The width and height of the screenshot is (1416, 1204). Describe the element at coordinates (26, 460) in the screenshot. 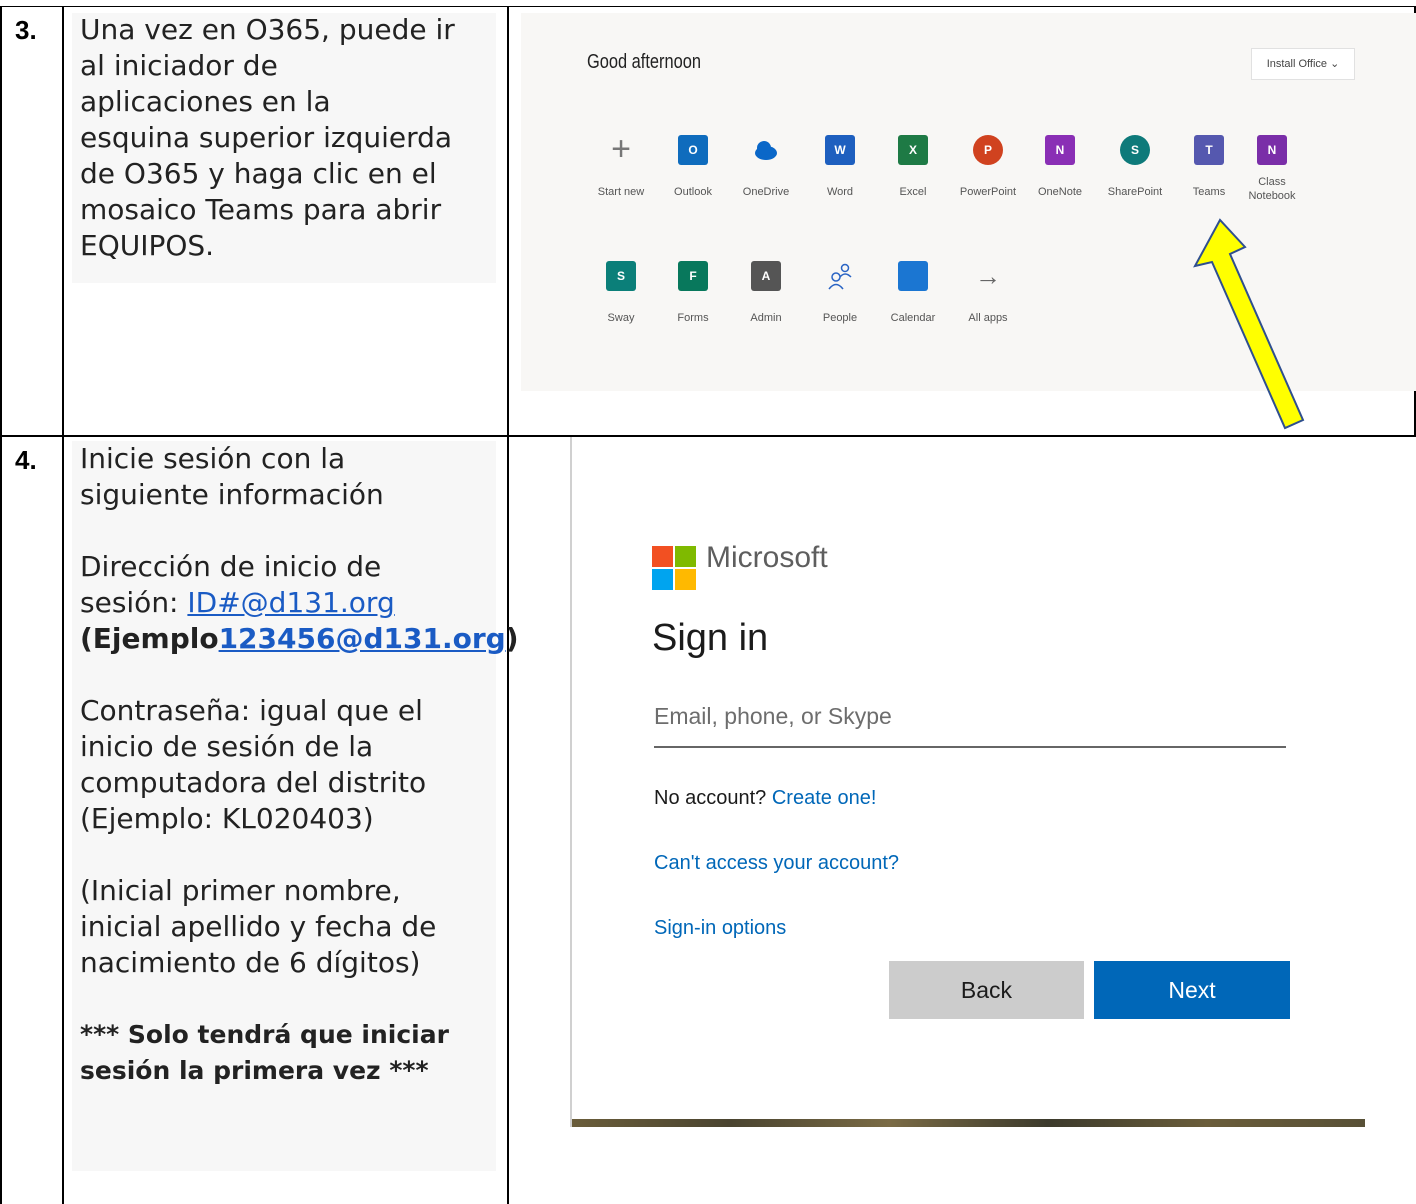

I see `step-4-number: 4.` at that location.